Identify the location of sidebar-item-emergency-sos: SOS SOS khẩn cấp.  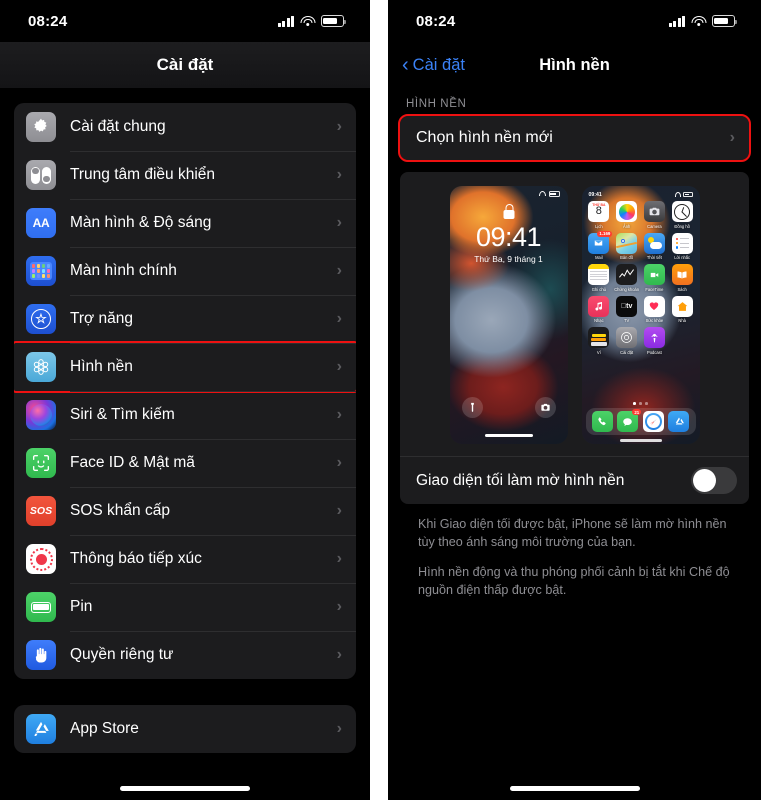
(185, 511).